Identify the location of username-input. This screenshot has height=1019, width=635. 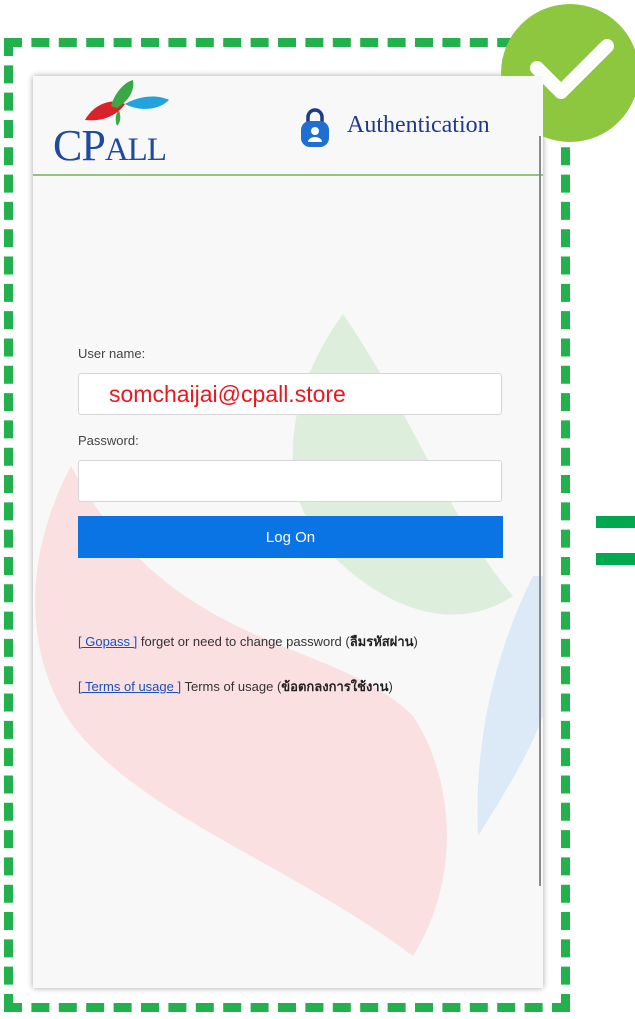
(290, 394).